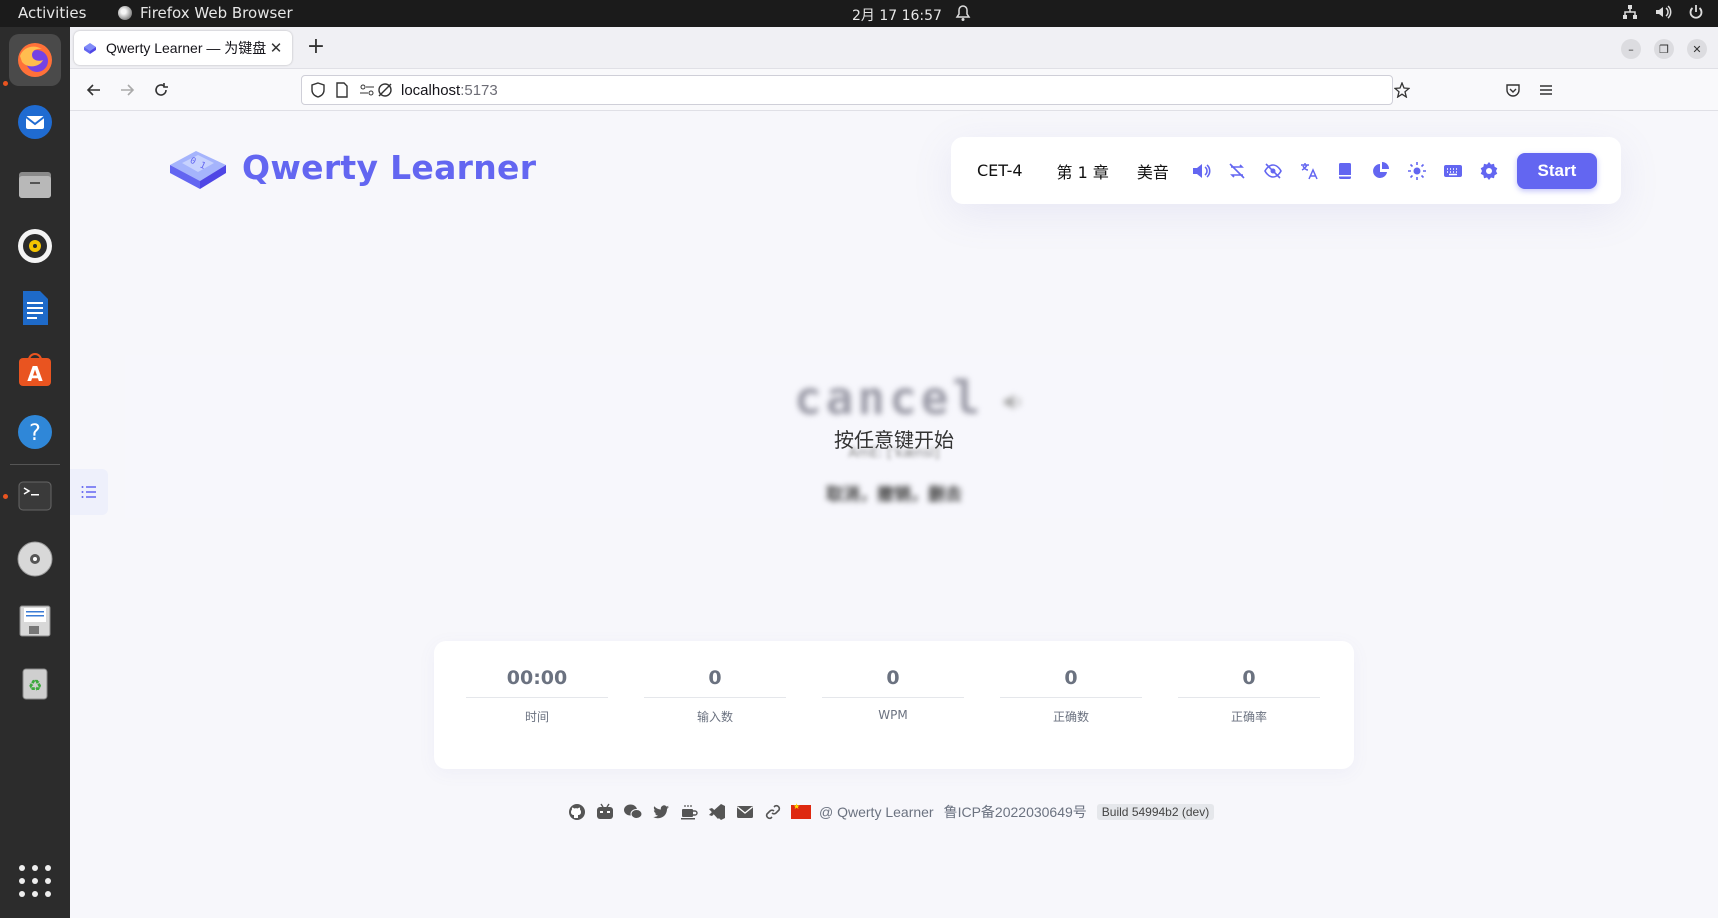 This screenshot has width=1718, height=918. I want to click on footer-icp: 鲁ICP备2022030649号, so click(1015, 812).